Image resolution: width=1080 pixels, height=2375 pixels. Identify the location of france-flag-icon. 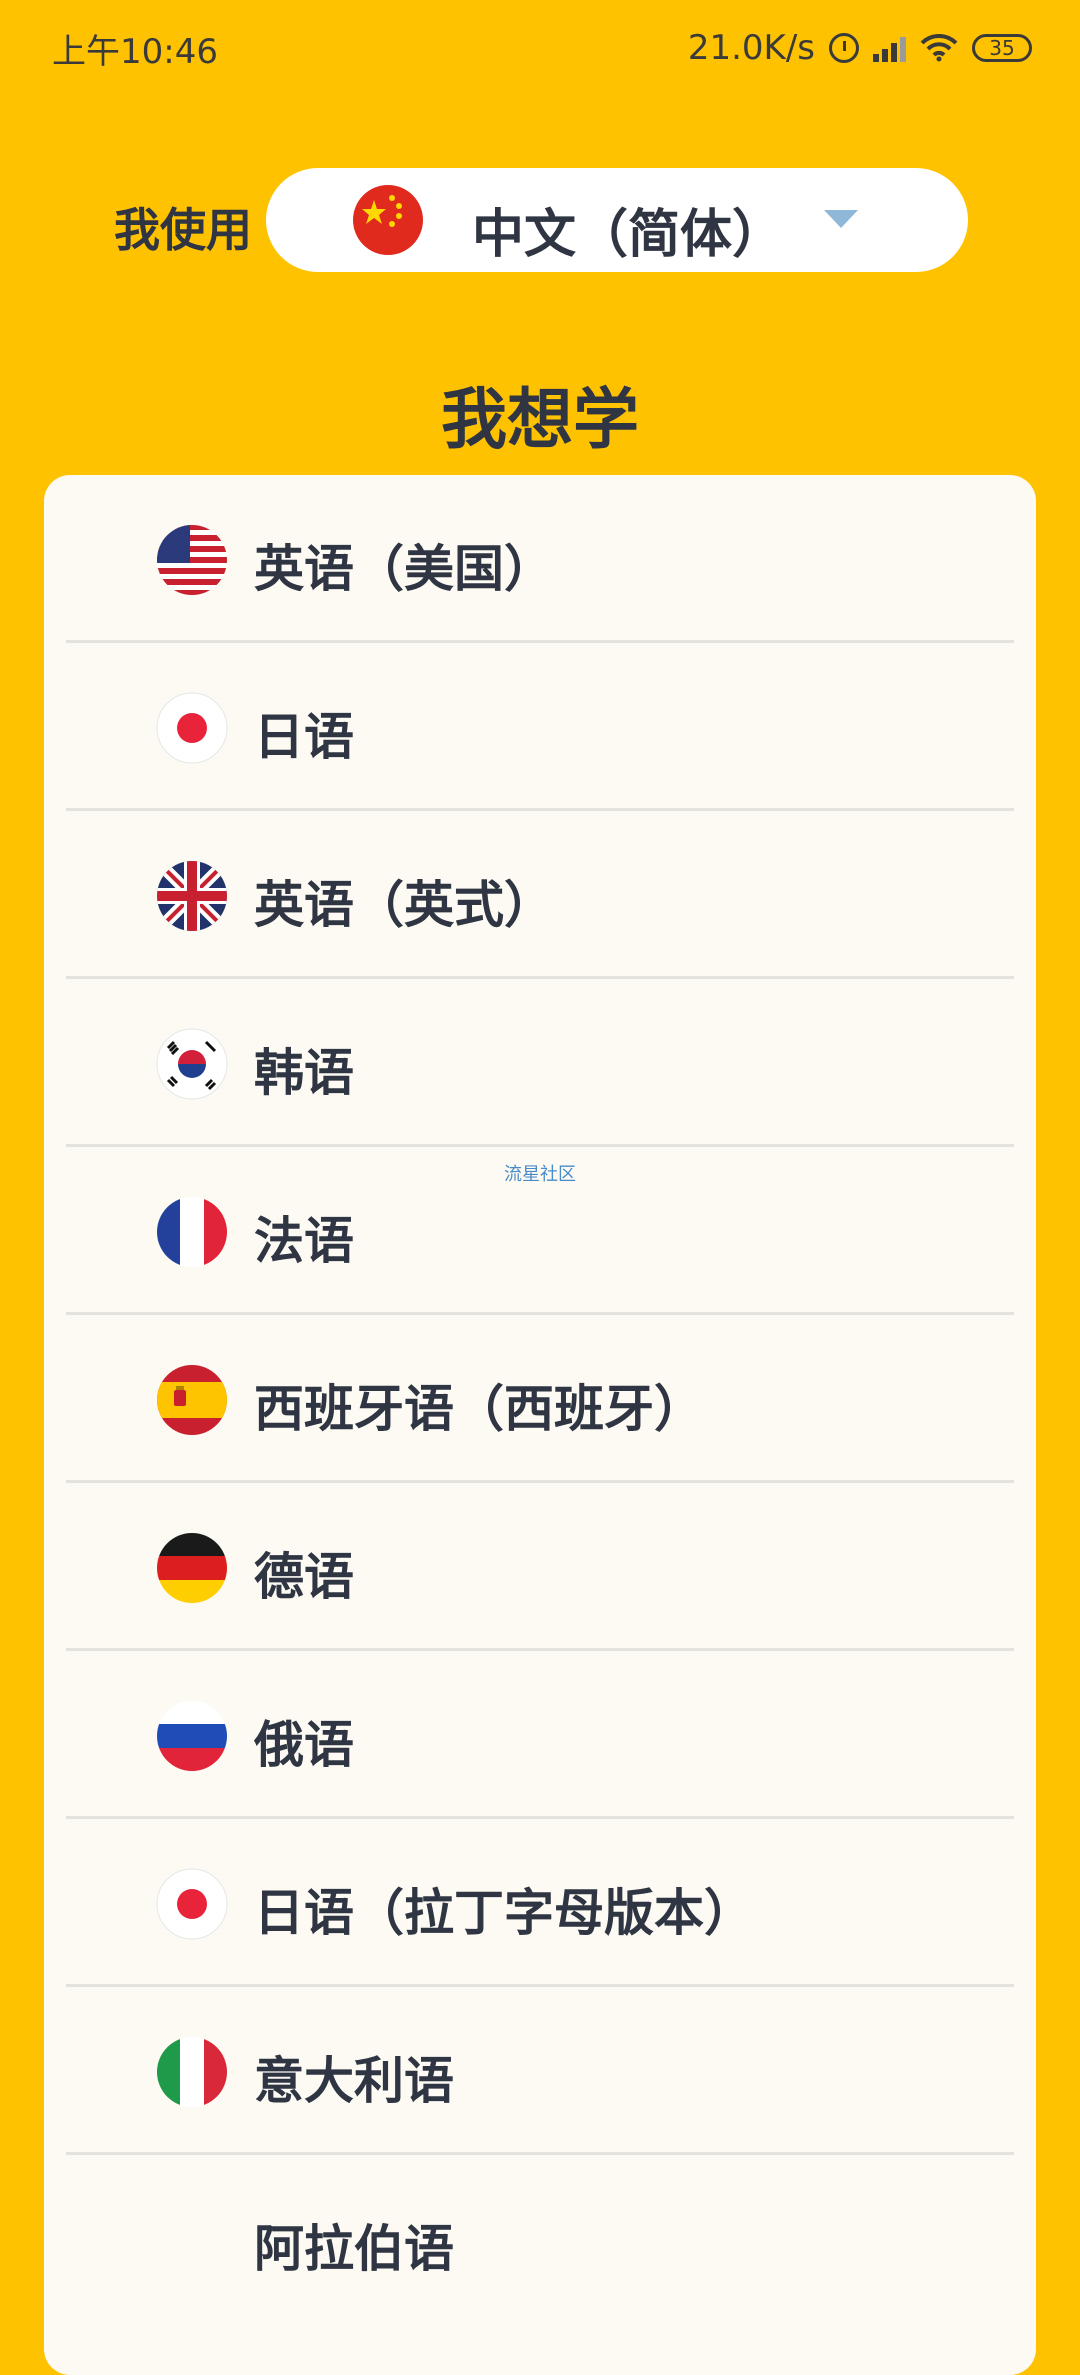
(192, 1232).